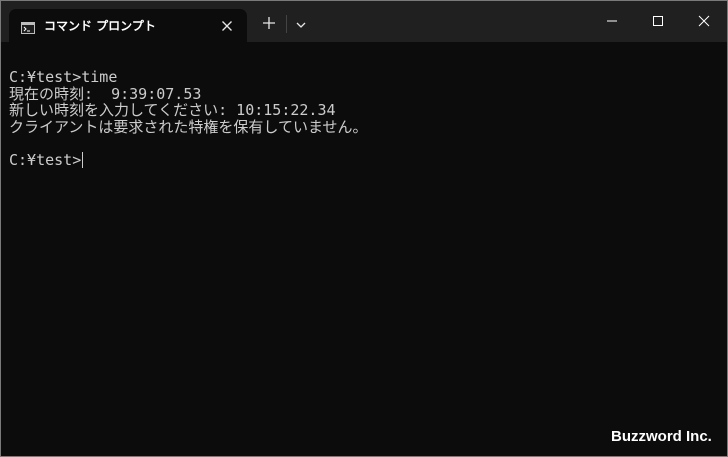 The height and width of the screenshot is (457, 728). I want to click on terminal-line: 新しい時刻を入力してください: 10:15:22.34, so click(172, 110).